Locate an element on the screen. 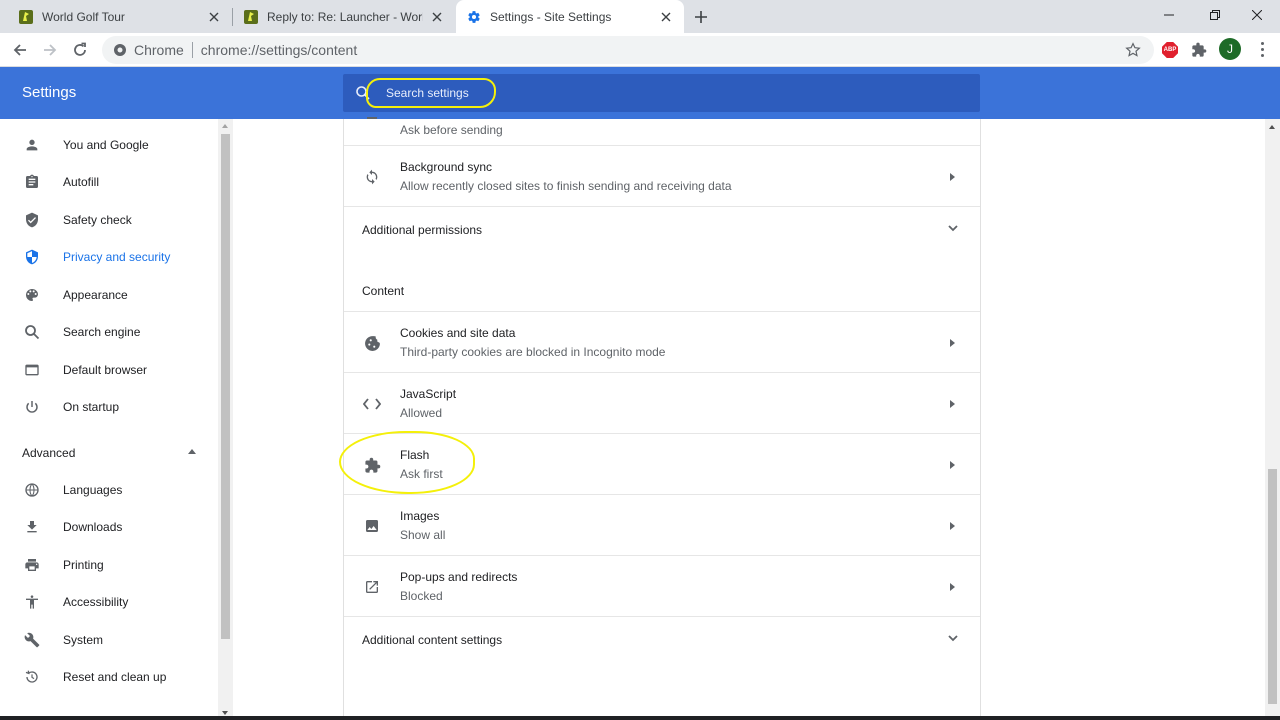 Image resolution: width=1280 pixels, height=720 pixels. abp-icon: ABP is located at coordinates (1170, 50).